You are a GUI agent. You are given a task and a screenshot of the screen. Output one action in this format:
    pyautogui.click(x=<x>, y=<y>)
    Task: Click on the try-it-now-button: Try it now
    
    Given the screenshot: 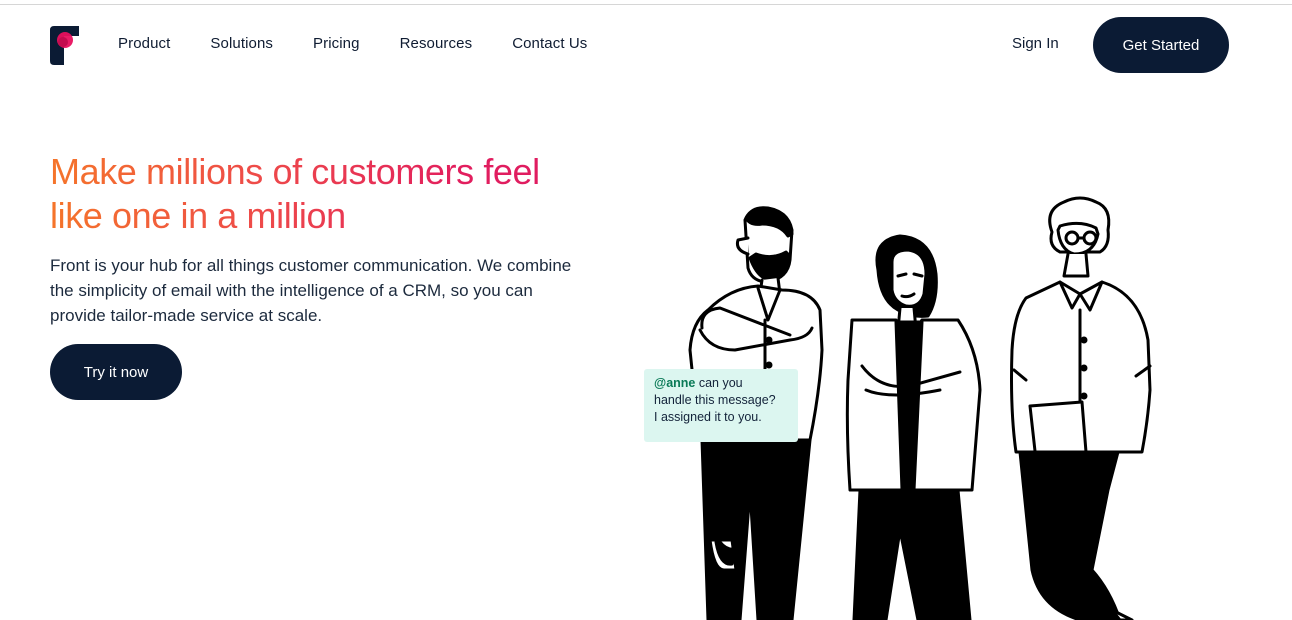 What is the action you would take?
    pyautogui.click(x=116, y=372)
    